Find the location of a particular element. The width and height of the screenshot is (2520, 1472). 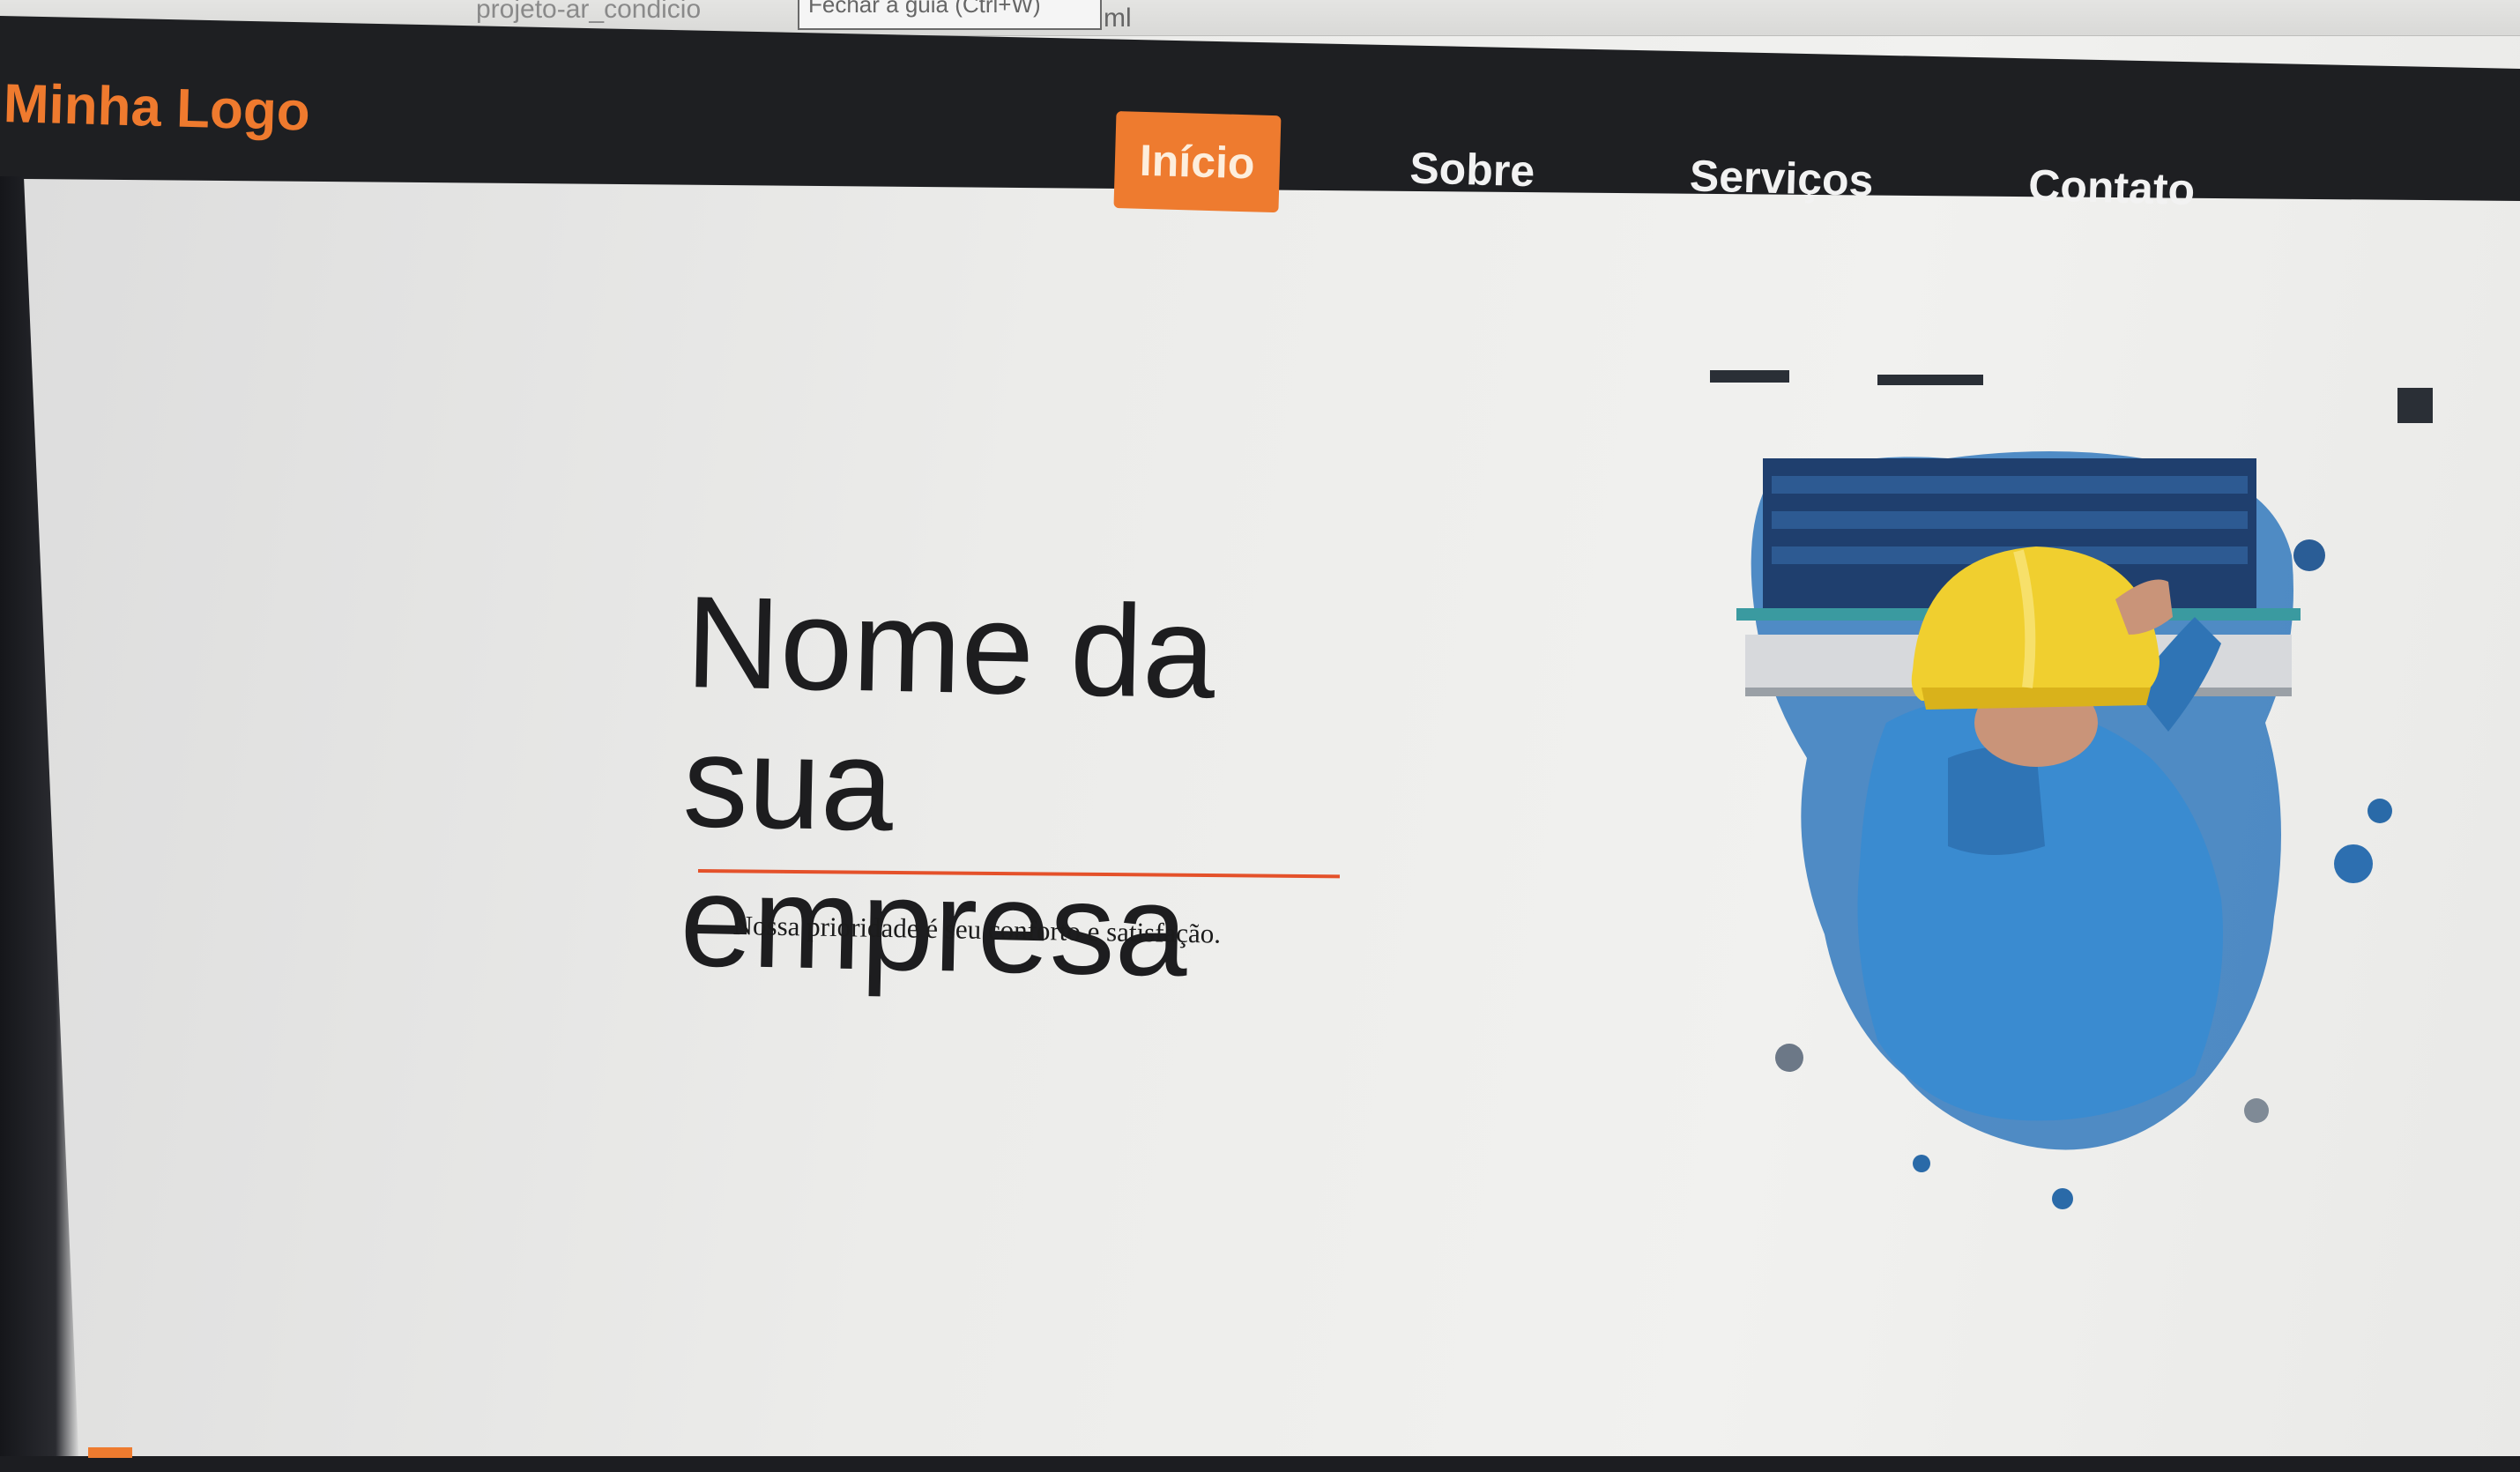

monitor-bezel-bottom is located at coordinates (1260, 1464).